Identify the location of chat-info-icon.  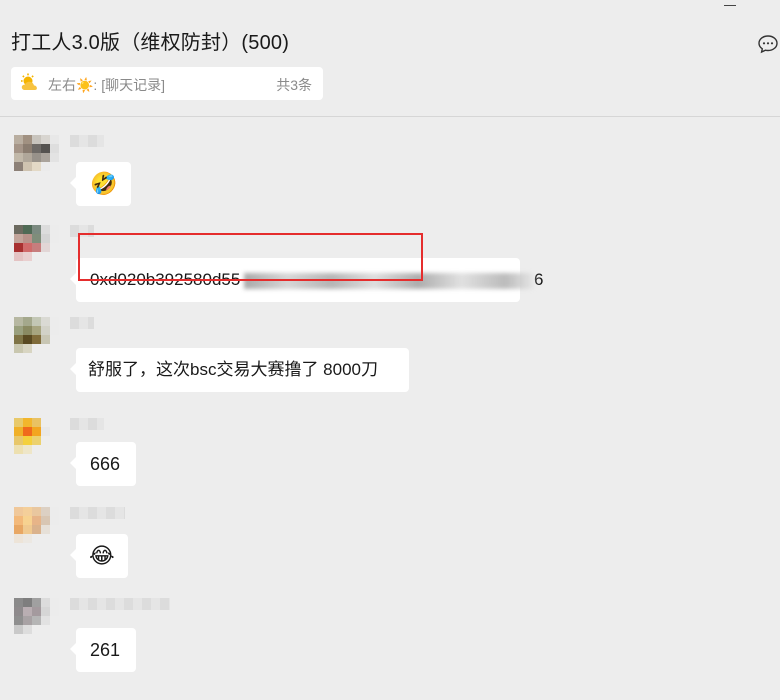
(768, 44).